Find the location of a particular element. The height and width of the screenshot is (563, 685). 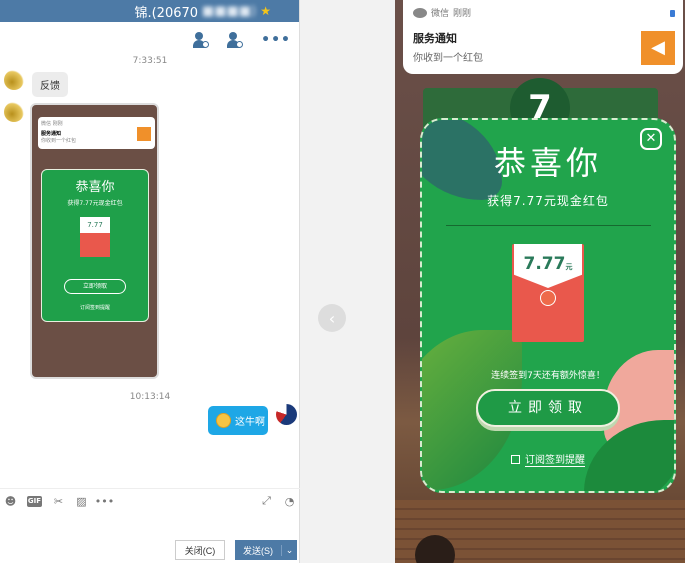

chevron-down-icon: ⌄ is located at coordinates (289, 550).